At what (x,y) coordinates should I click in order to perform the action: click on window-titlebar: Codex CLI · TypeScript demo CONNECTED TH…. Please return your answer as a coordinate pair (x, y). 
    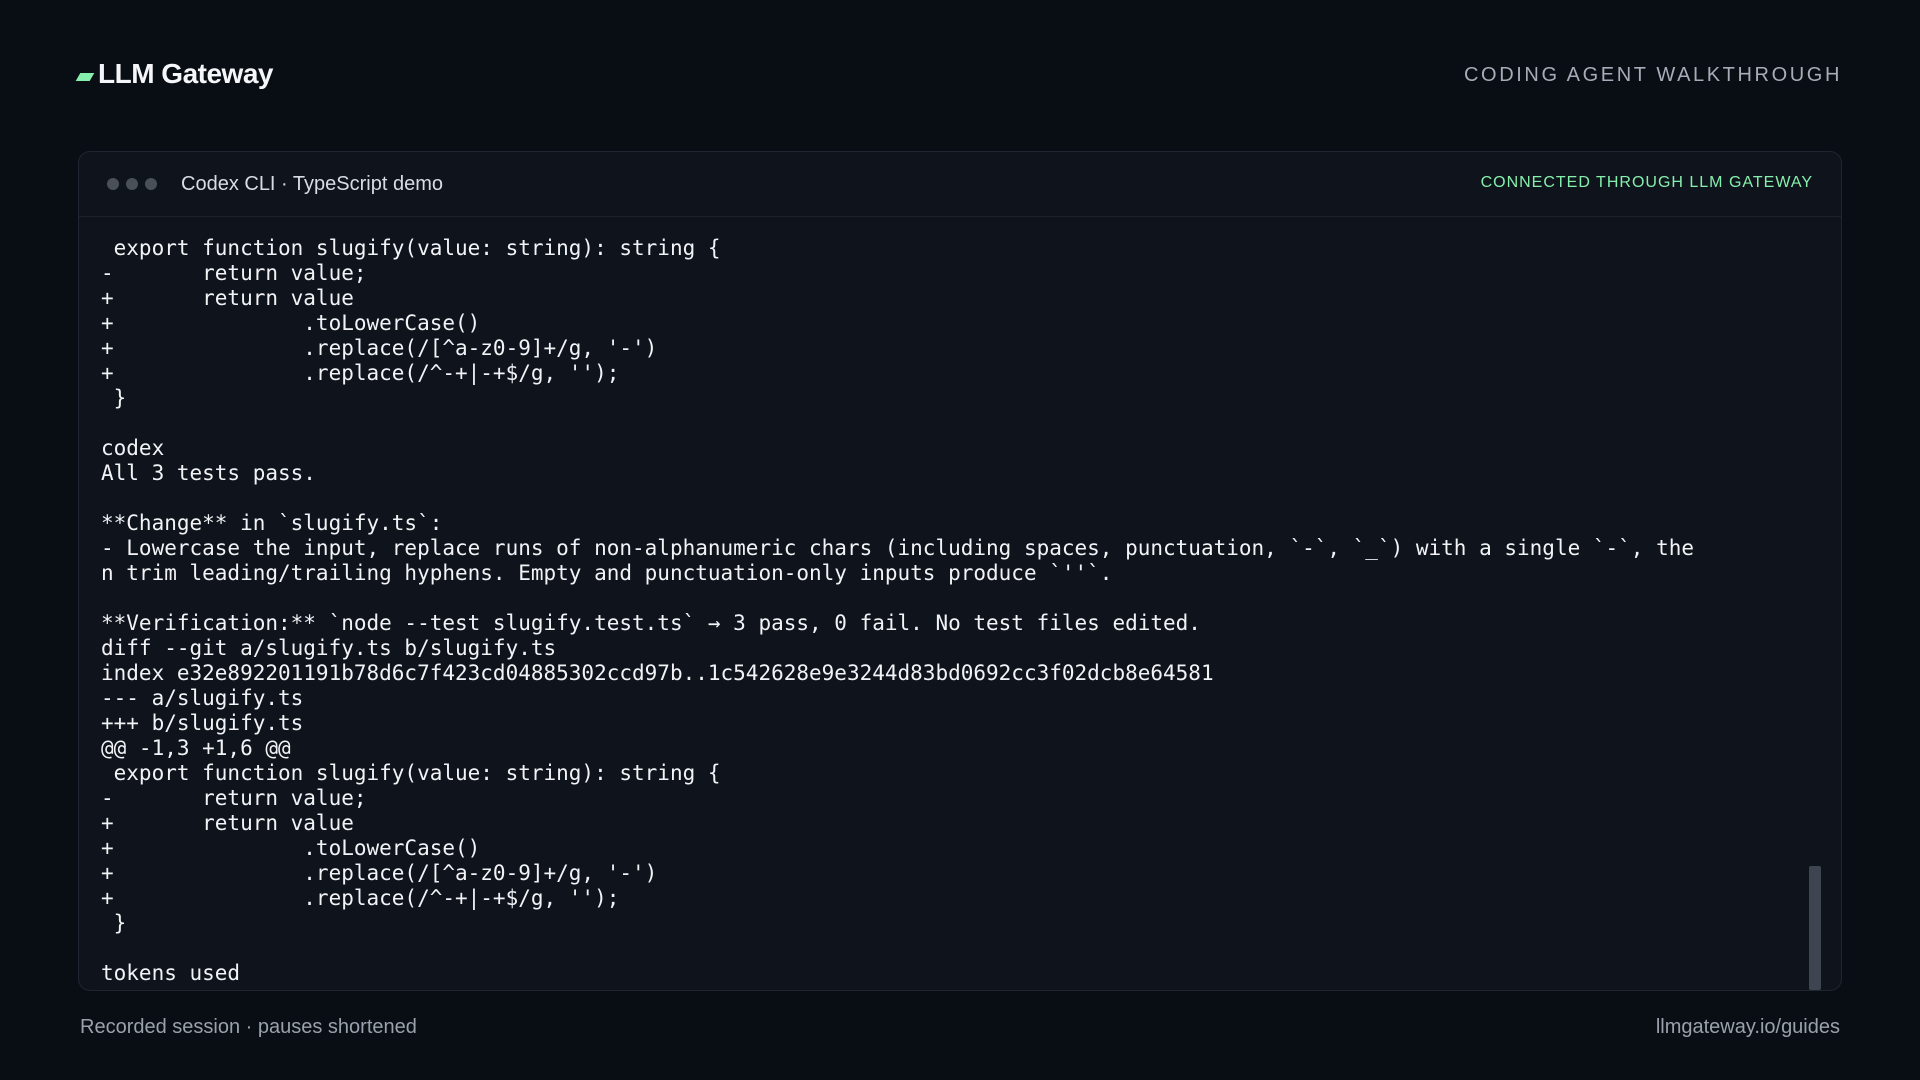
    Looking at the image, I should click on (960, 184).